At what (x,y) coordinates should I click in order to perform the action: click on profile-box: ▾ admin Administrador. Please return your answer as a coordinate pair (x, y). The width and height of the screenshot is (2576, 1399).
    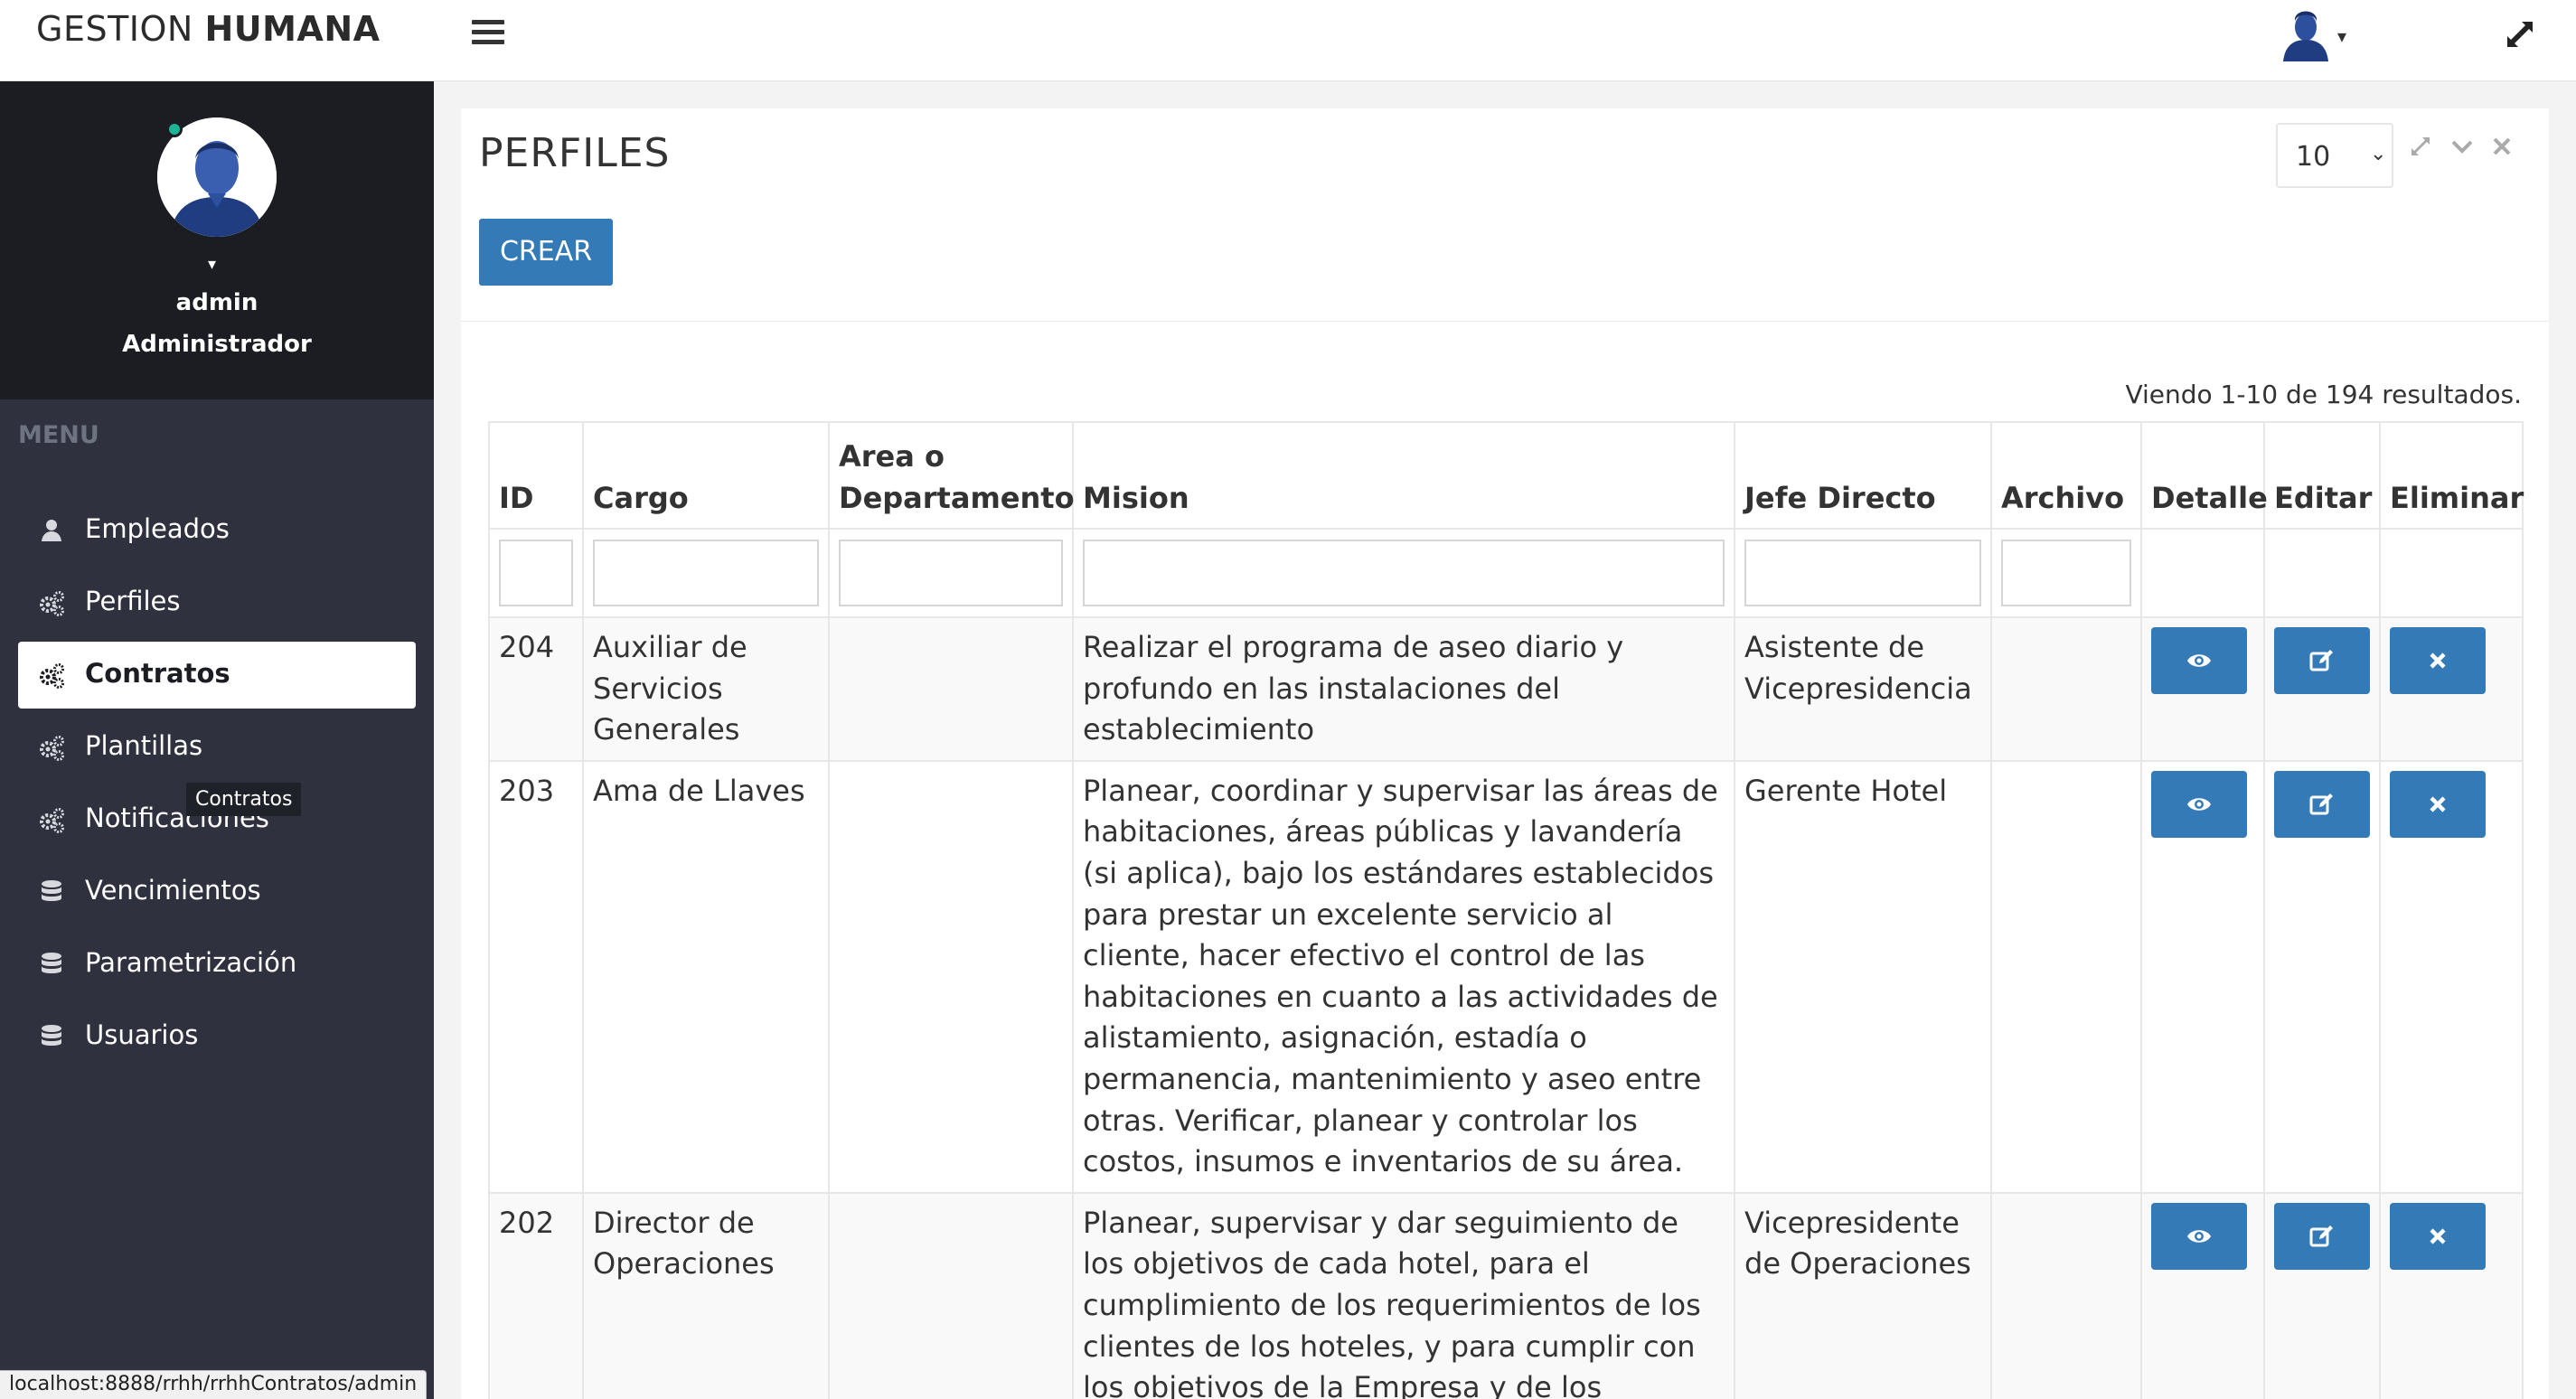
    Looking at the image, I should click on (217, 240).